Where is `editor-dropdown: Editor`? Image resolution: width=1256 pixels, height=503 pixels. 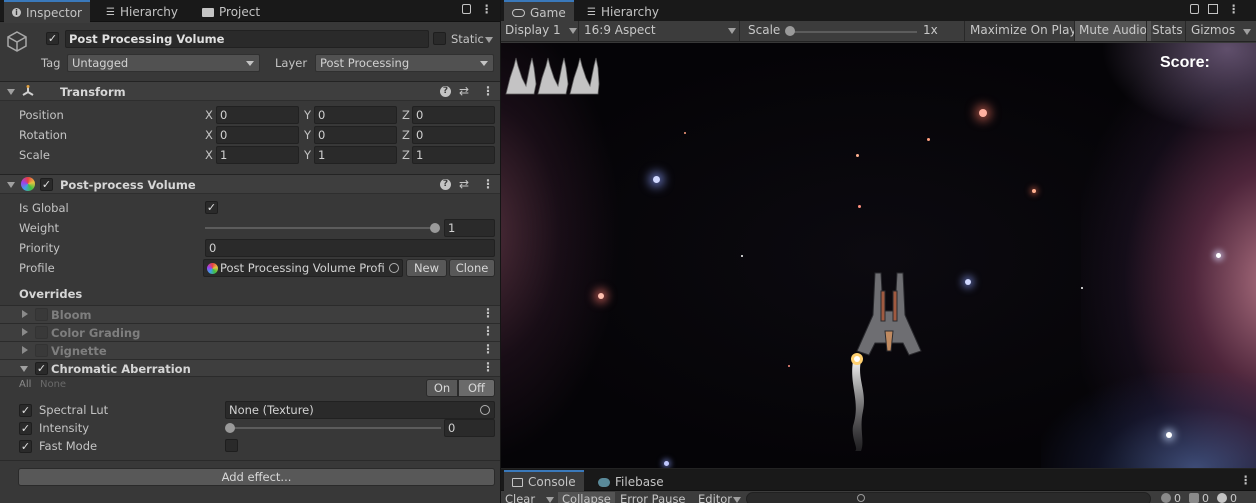
editor-dropdown: Editor is located at coordinates (715, 497).